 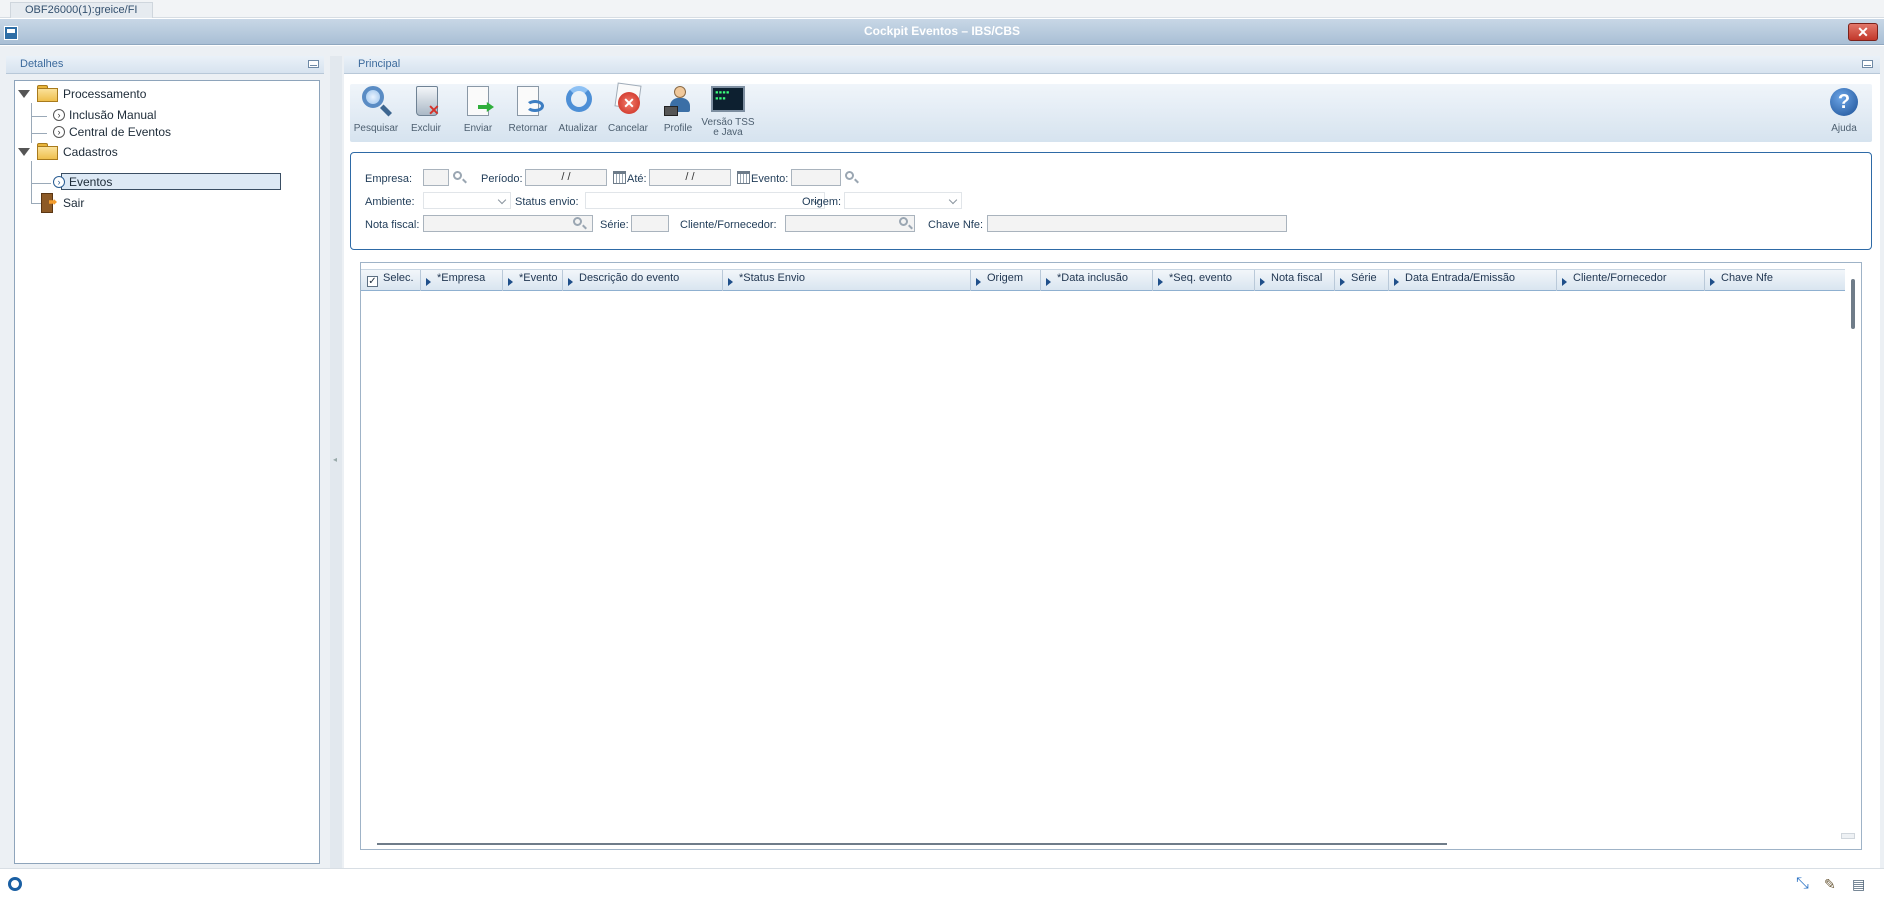 What do you see at coordinates (478, 113) in the screenshot?
I see `send-button: Enviar` at bounding box center [478, 113].